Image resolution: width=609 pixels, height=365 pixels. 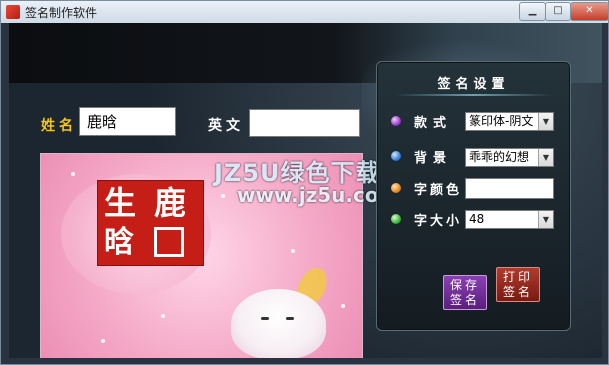 What do you see at coordinates (438, 221) in the screenshot?
I see `font-size-label: 字大小` at bounding box center [438, 221].